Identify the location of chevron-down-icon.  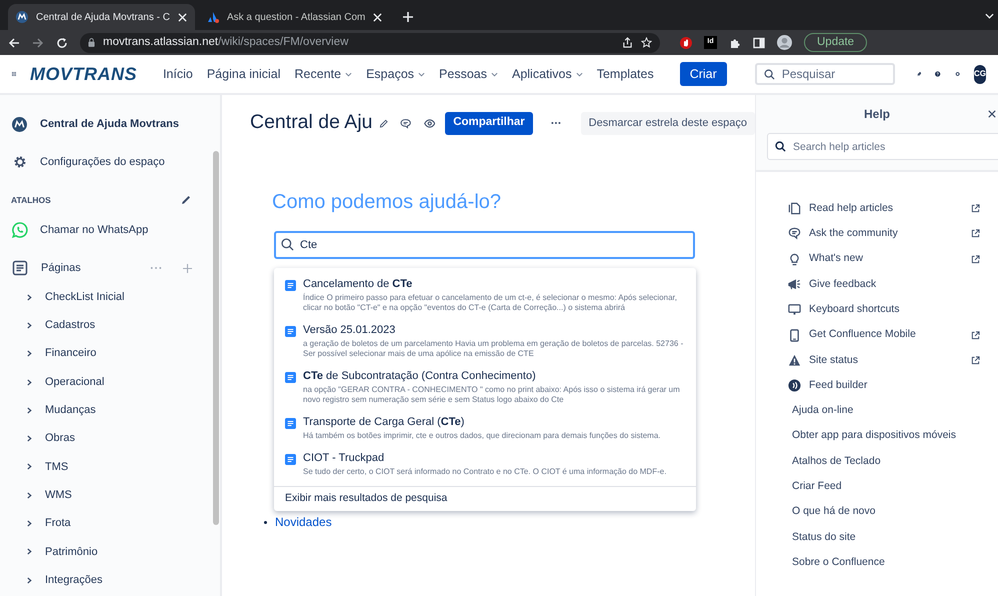
(989, 16).